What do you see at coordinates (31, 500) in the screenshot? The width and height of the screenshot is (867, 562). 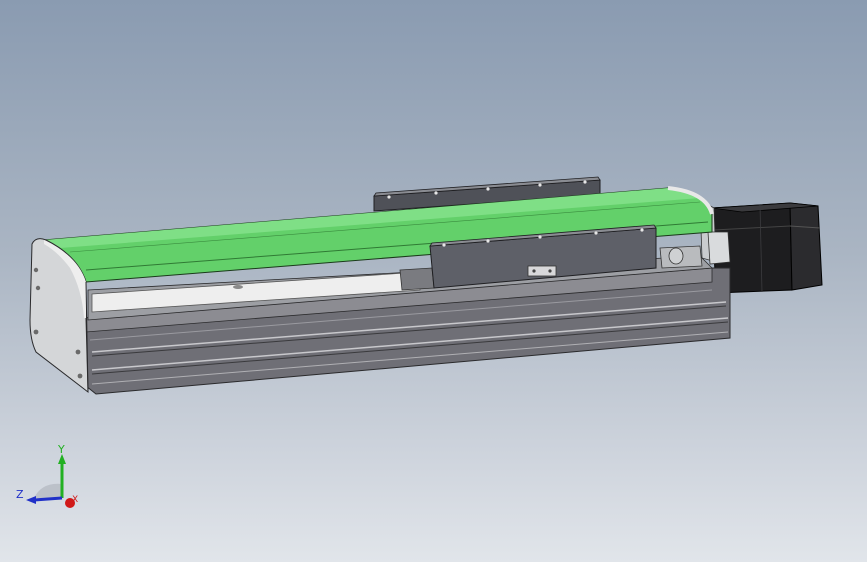 I see `z-axis-arrowhead` at bounding box center [31, 500].